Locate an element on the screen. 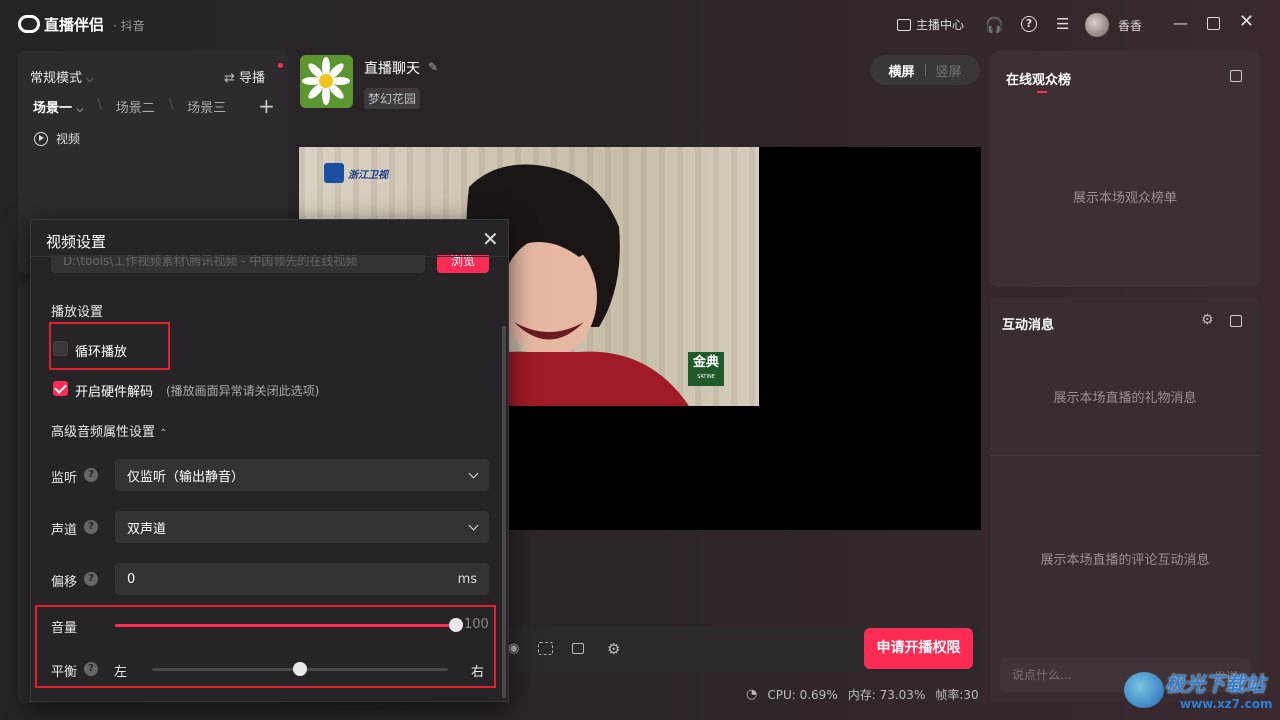 Image resolution: width=1280 pixels, height=720 pixels. source-label: 视频 is located at coordinates (68, 139).